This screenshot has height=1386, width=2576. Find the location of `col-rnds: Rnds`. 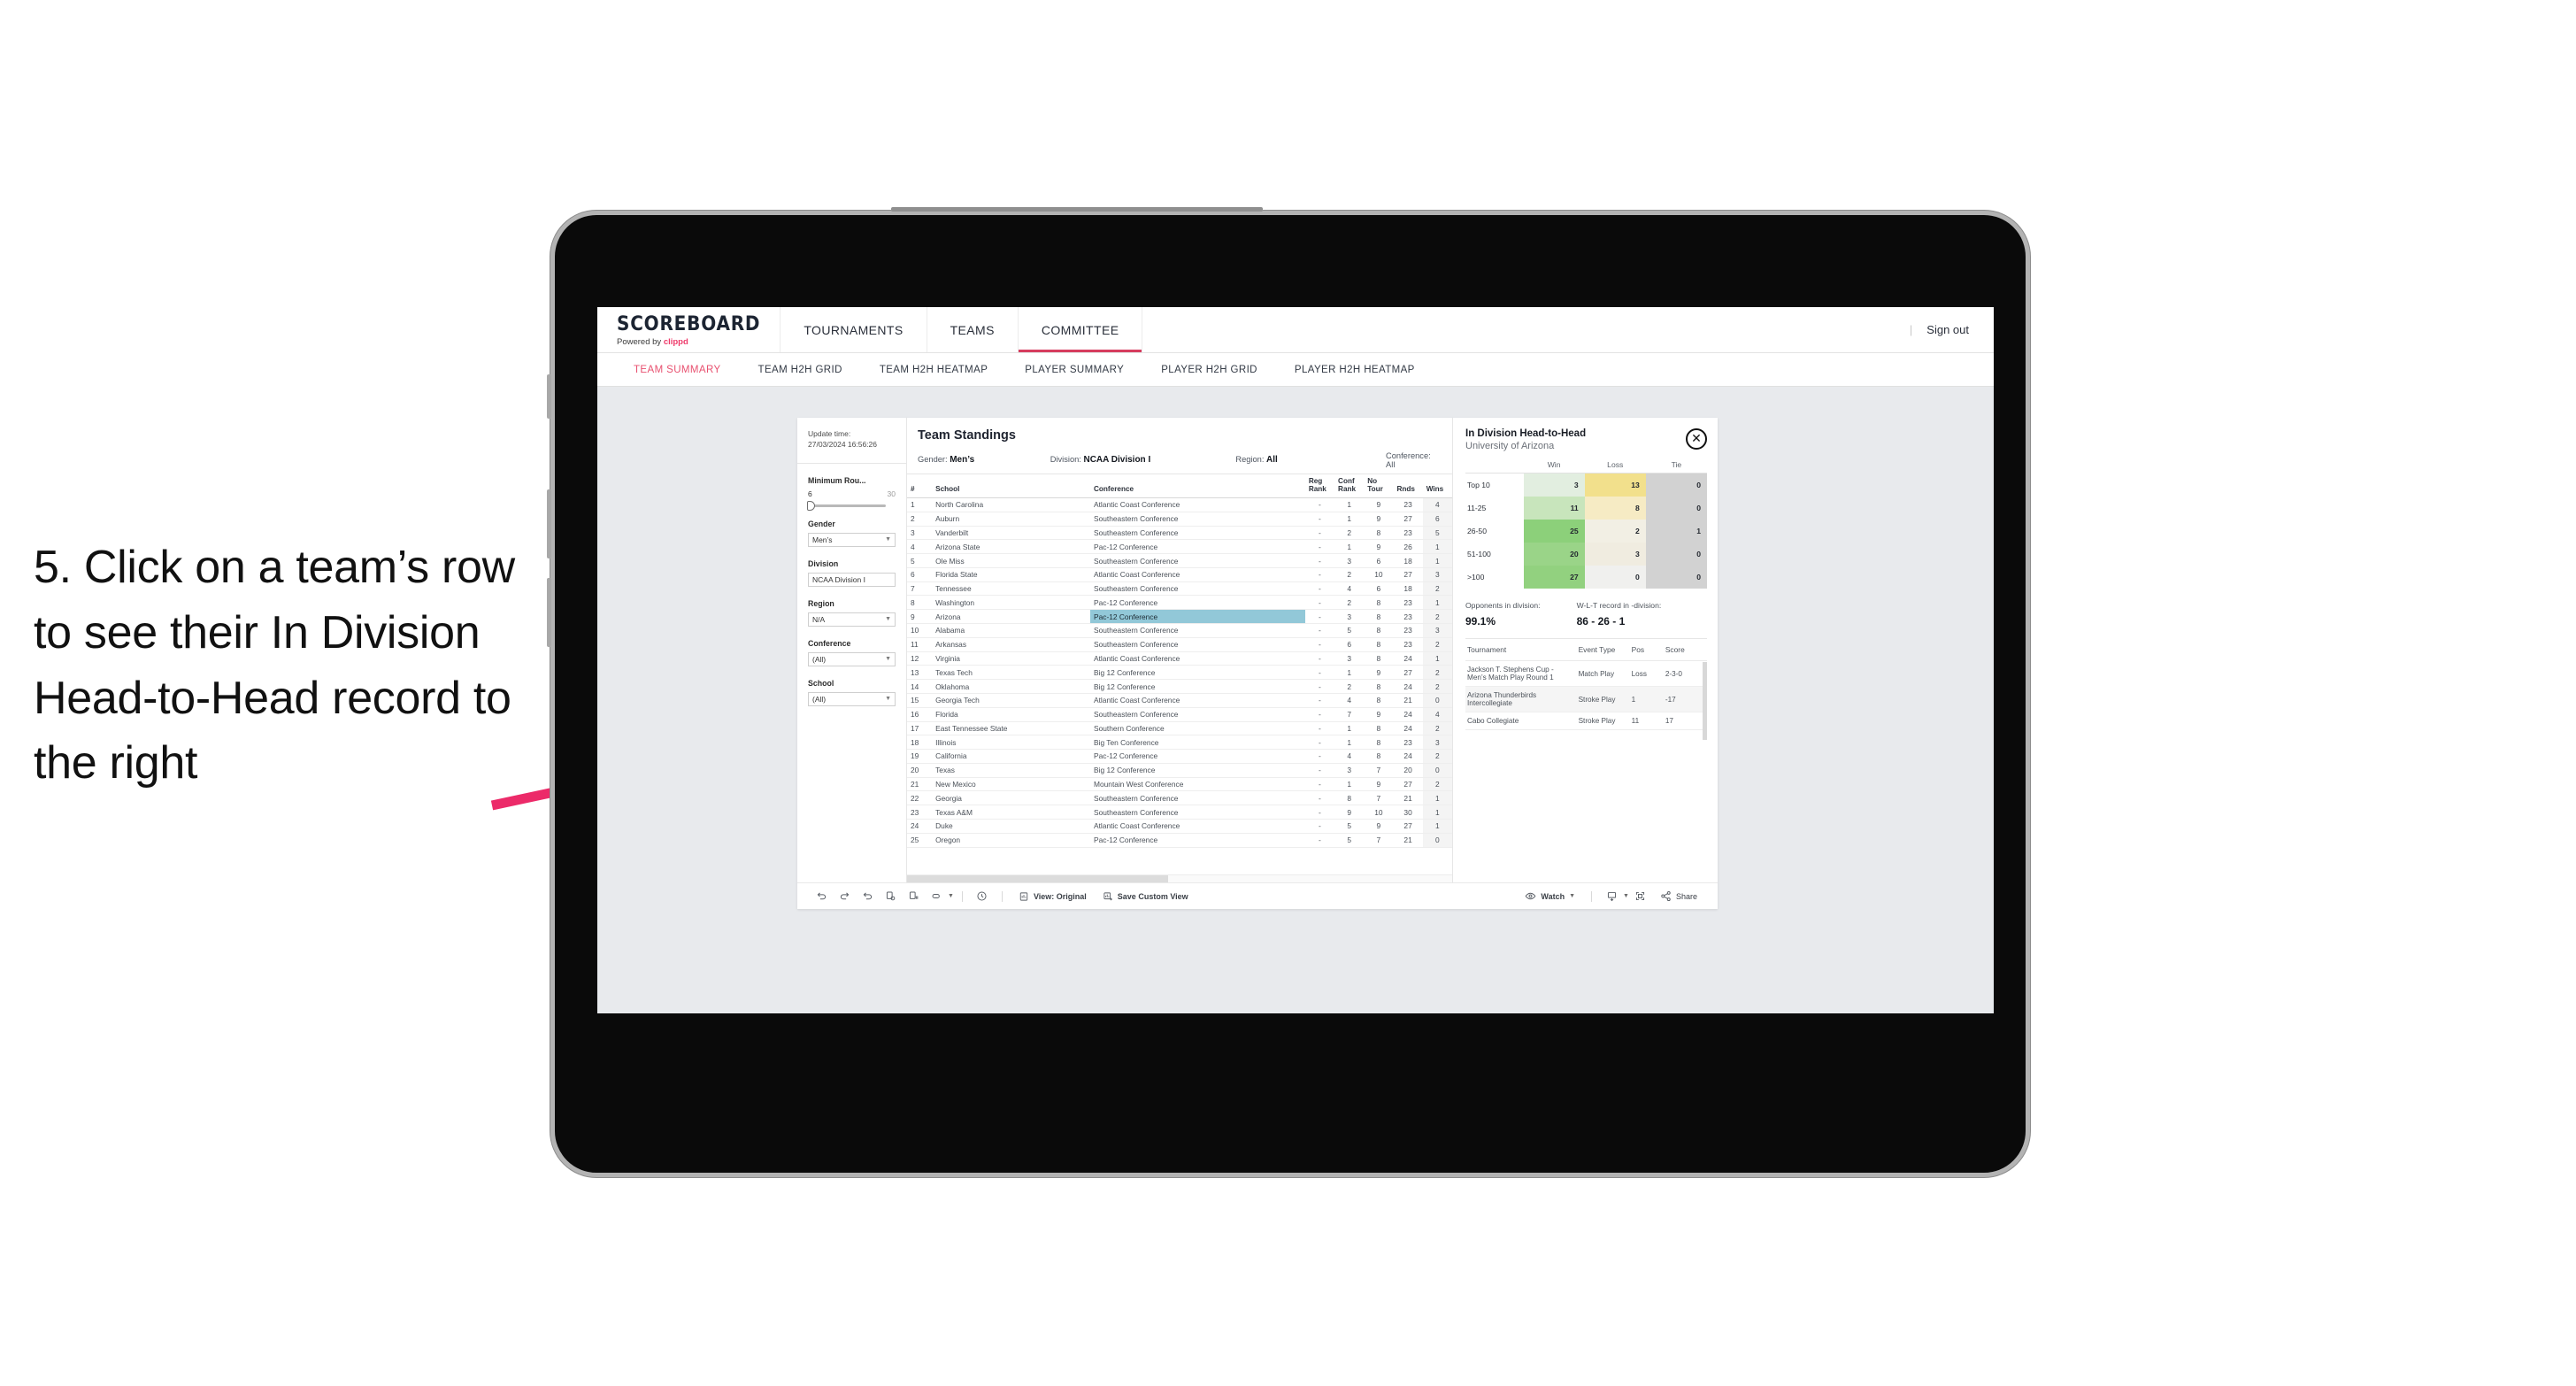

col-rnds: Rnds is located at coordinates (1408, 486).